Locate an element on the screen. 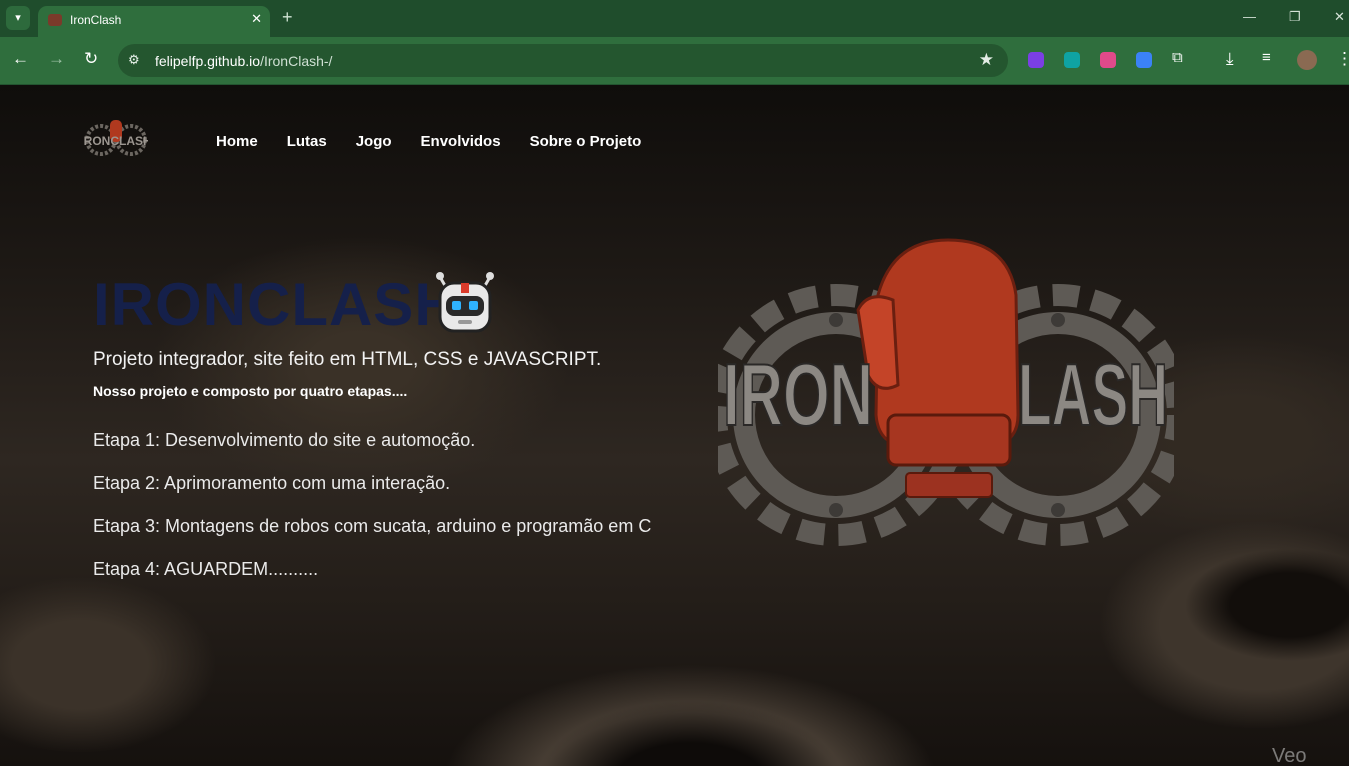 This screenshot has width=1349, height=766. extensions-puzzle-icon: ⧉ is located at coordinates (1177, 57).